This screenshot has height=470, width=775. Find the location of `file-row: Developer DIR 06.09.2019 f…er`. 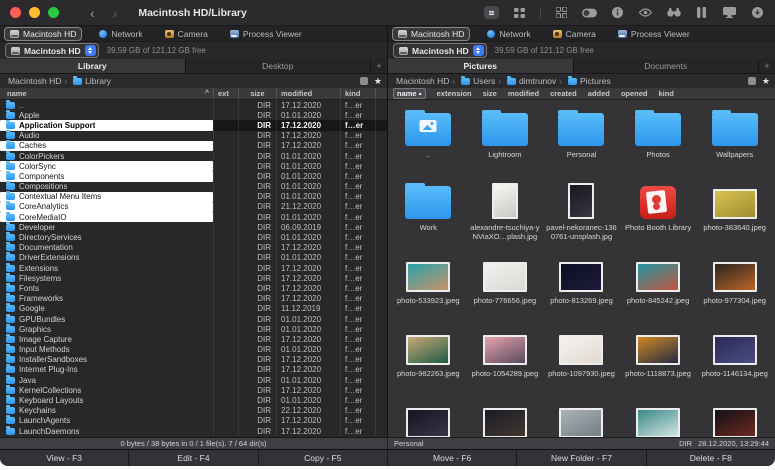

file-row: Developer DIR 06.09.2019 f…er is located at coordinates (193, 227).